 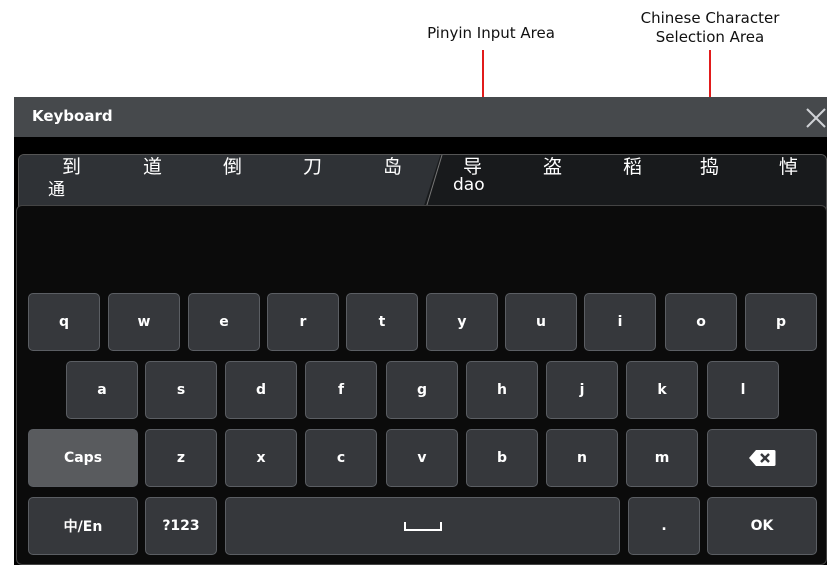 What do you see at coordinates (181, 526) in the screenshot?
I see `symbols-key: ?123` at bounding box center [181, 526].